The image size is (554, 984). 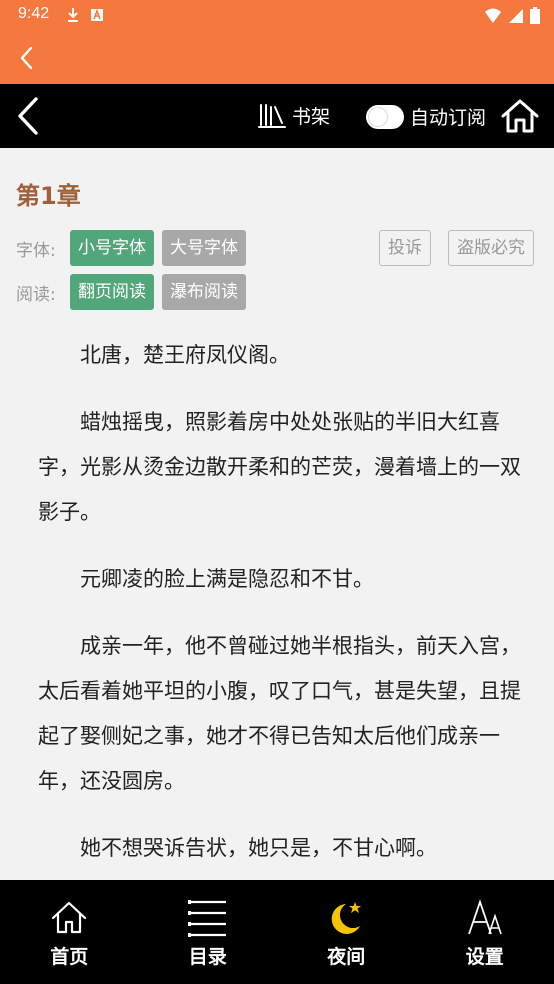 What do you see at coordinates (535, 15) in the screenshot?
I see `battery-icon` at bounding box center [535, 15].